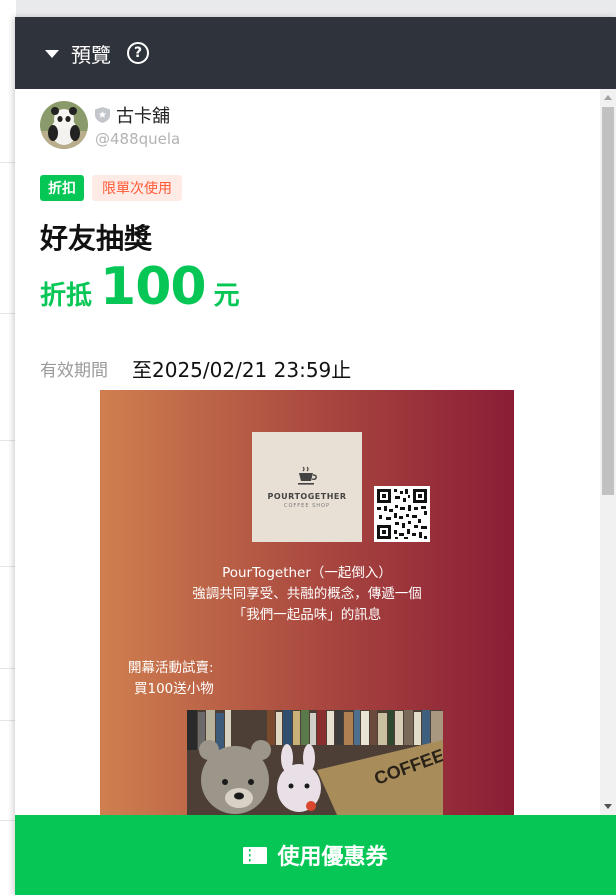  What do you see at coordinates (307, 573) in the screenshot?
I see `poster-line-1: PourTogether（一起倒入）` at bounding box center [307, 573].